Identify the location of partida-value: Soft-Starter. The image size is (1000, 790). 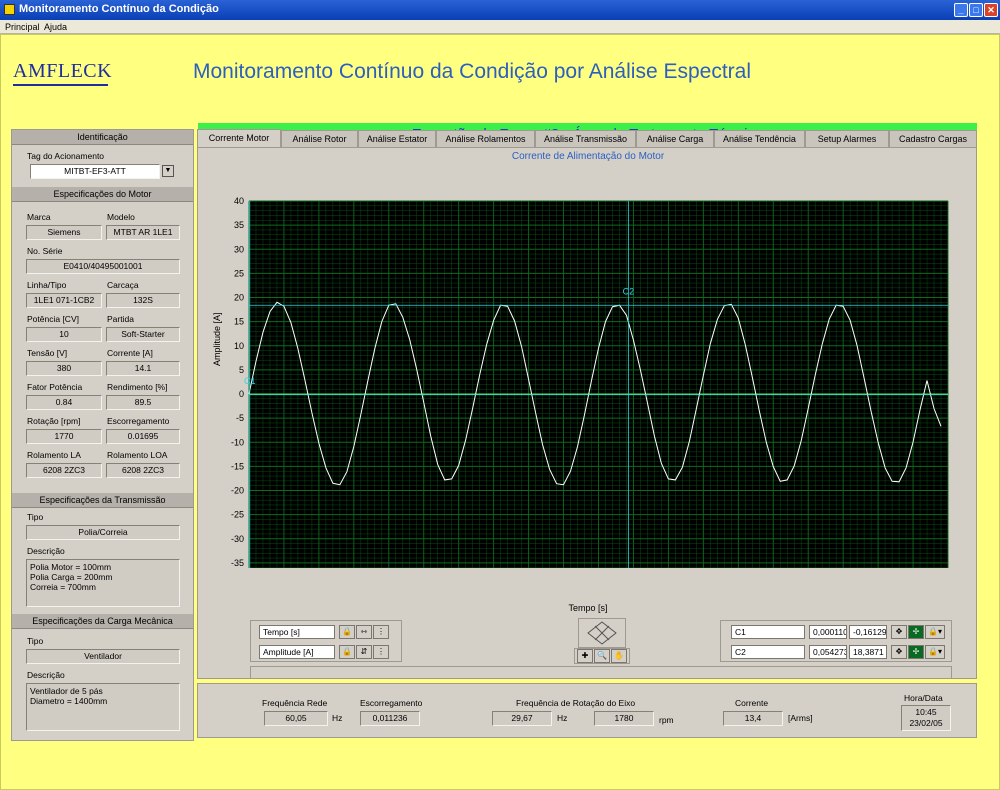
(143, 334).